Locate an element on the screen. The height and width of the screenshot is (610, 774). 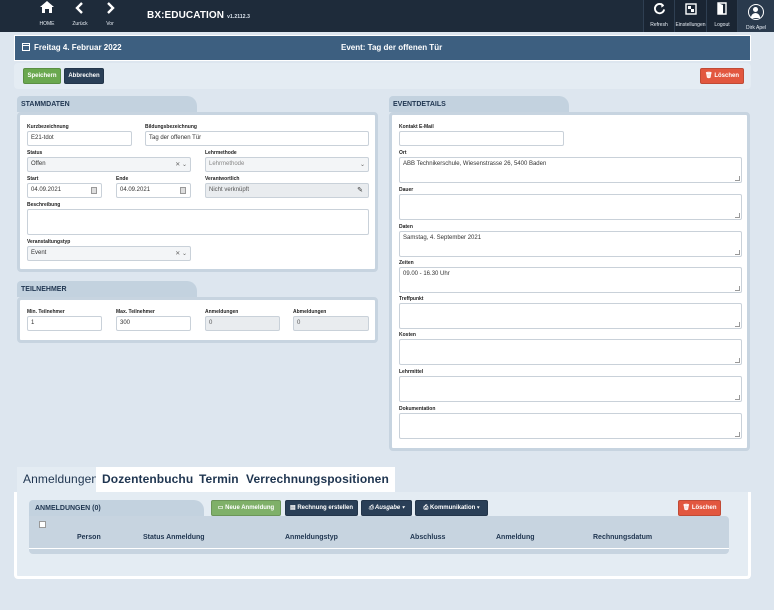
bildungsbezeichnung-input: Tag der offenen Tür is located at coordinates (257, 138).